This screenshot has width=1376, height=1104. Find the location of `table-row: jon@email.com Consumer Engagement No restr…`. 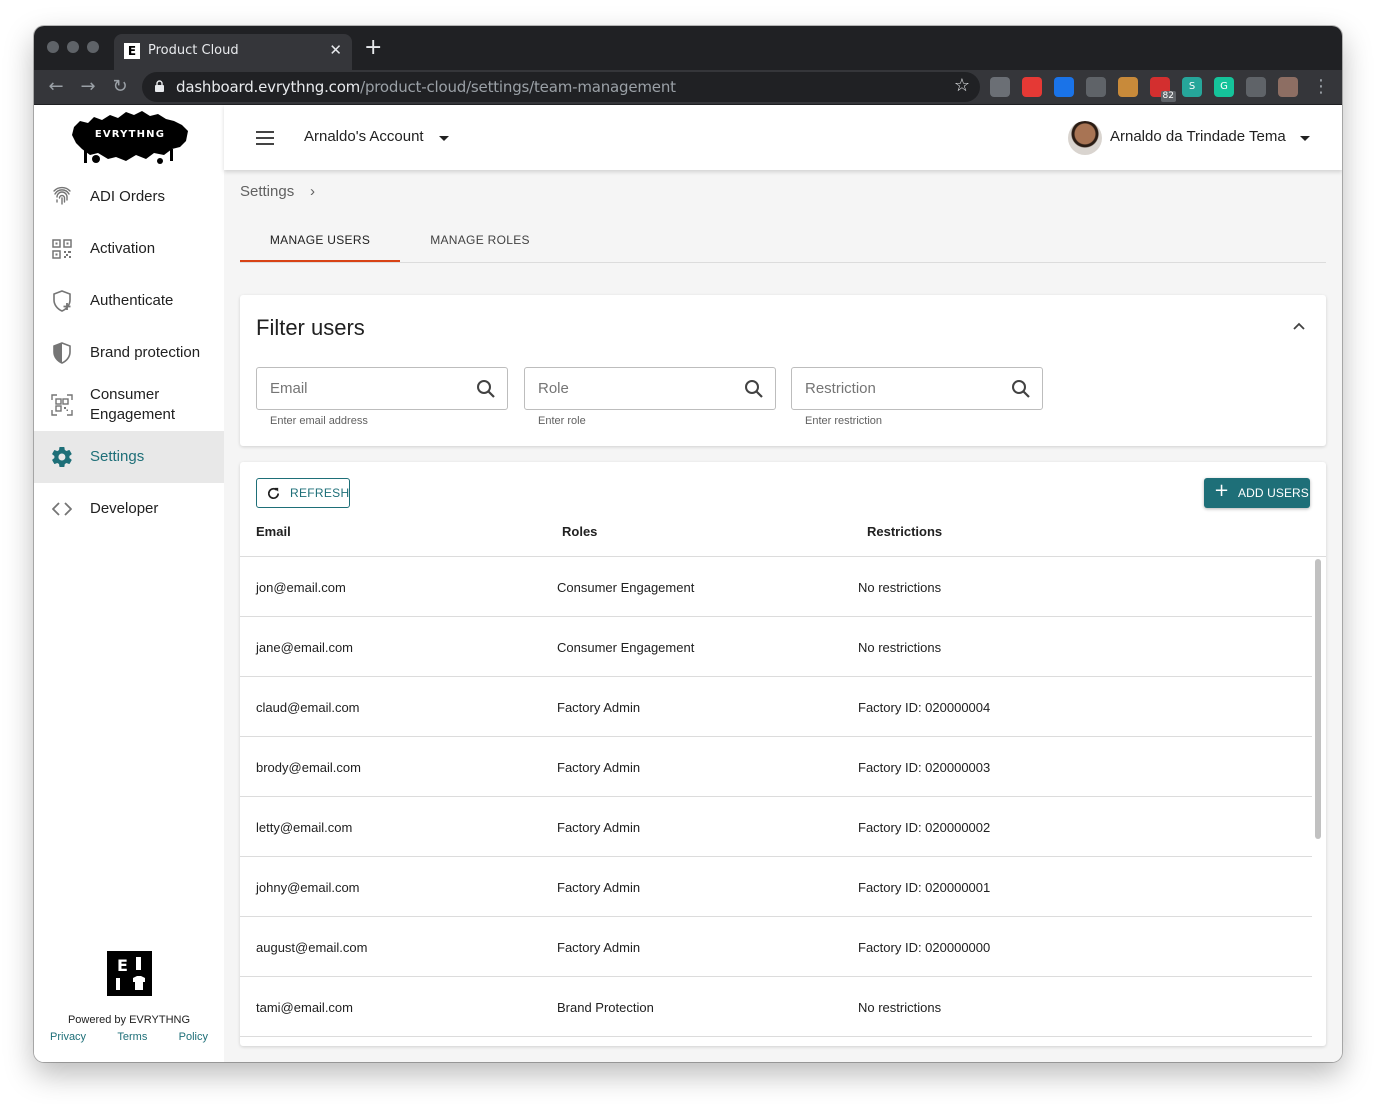

table-row: jon@email.com Consumer Engagement No restr… is located at coordinates (776, 587).